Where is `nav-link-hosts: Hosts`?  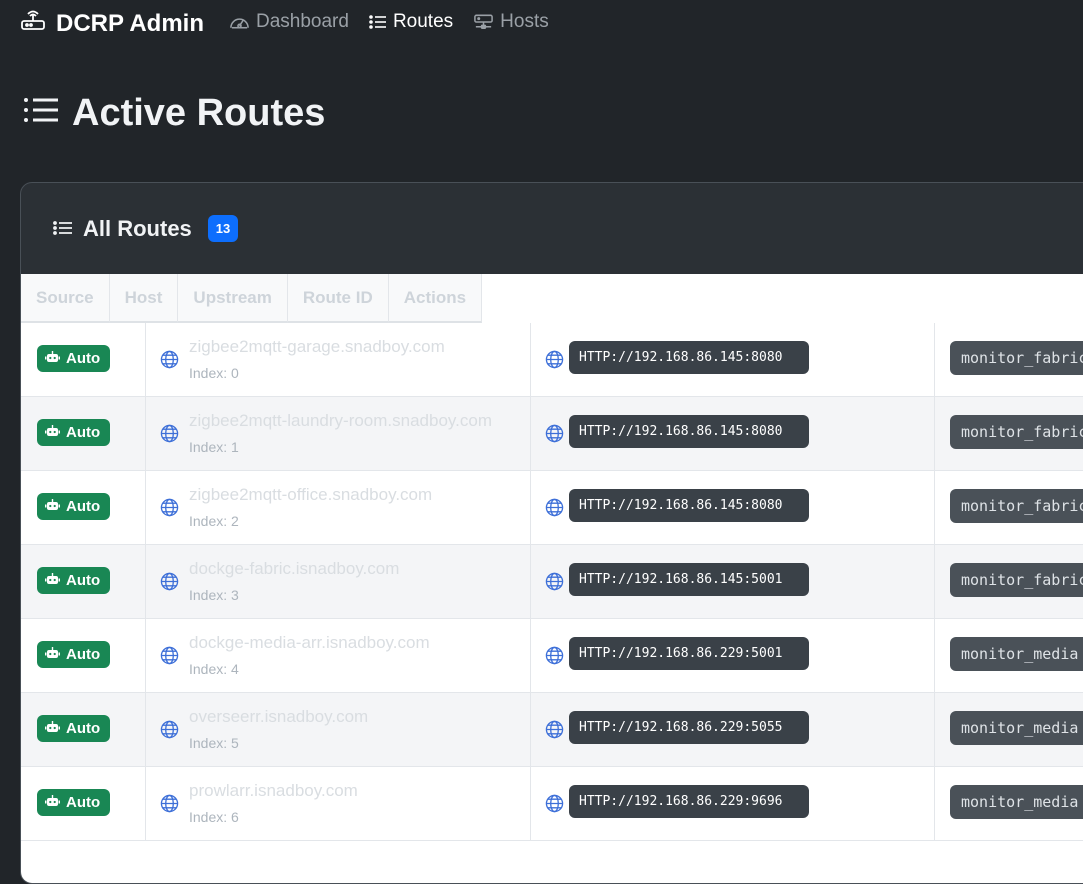
nav-link-hosts: Hosts is located at coordinates (511, 22).